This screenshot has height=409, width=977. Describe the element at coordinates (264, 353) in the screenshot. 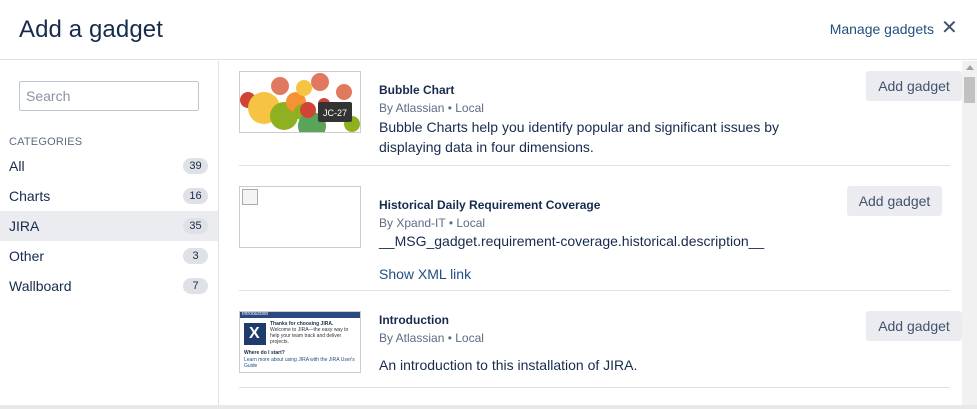

I see `thumbnail-where: Where do I start?` at that location.